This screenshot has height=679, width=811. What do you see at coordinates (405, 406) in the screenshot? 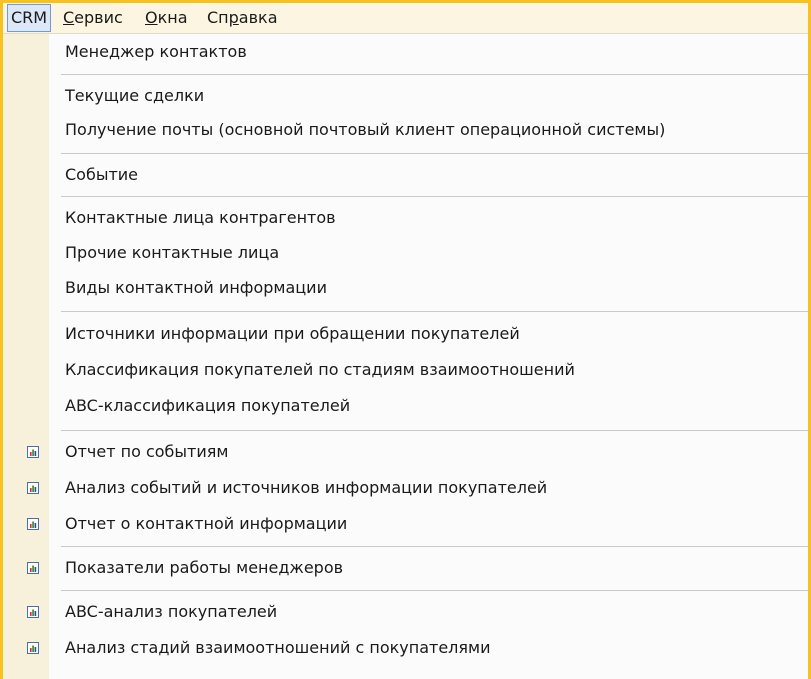
I see `menu-item-abc-classification: ABC-классификация покупателей` at bounding box center [405, 406].